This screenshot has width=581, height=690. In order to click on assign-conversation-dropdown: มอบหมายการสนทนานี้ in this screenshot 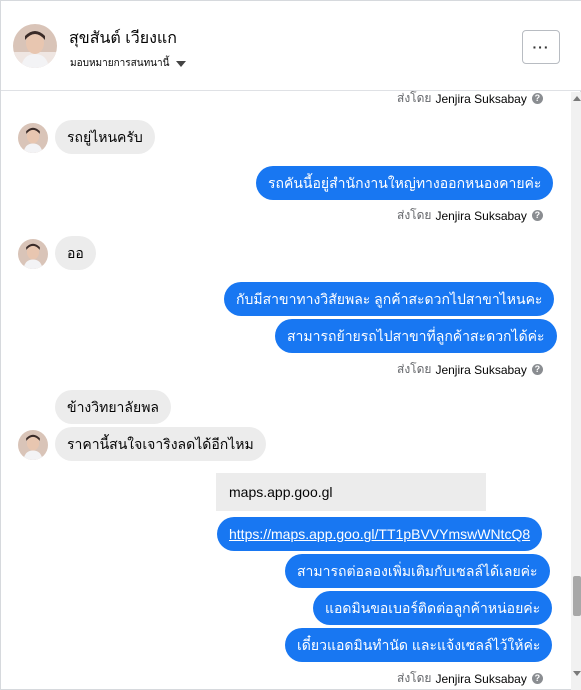, I will do `click(128, 63)`.